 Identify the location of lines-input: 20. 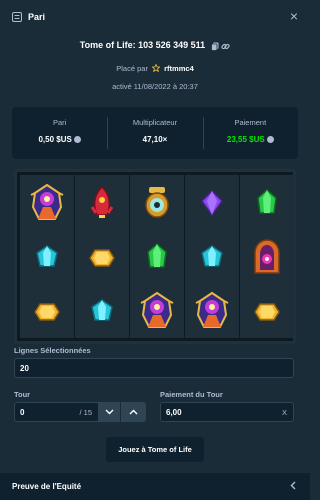
(154, 368).